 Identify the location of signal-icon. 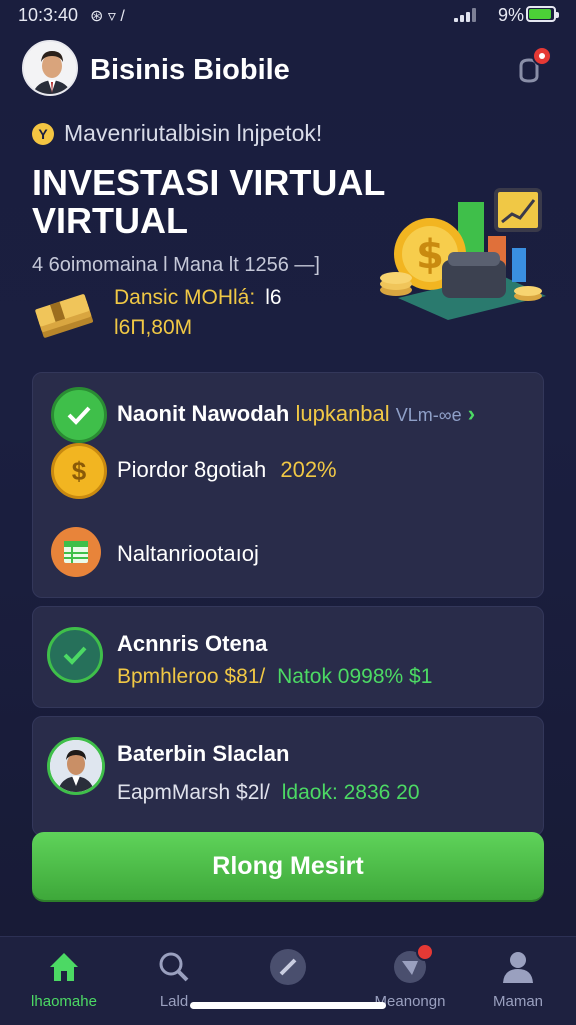
(467, 15).